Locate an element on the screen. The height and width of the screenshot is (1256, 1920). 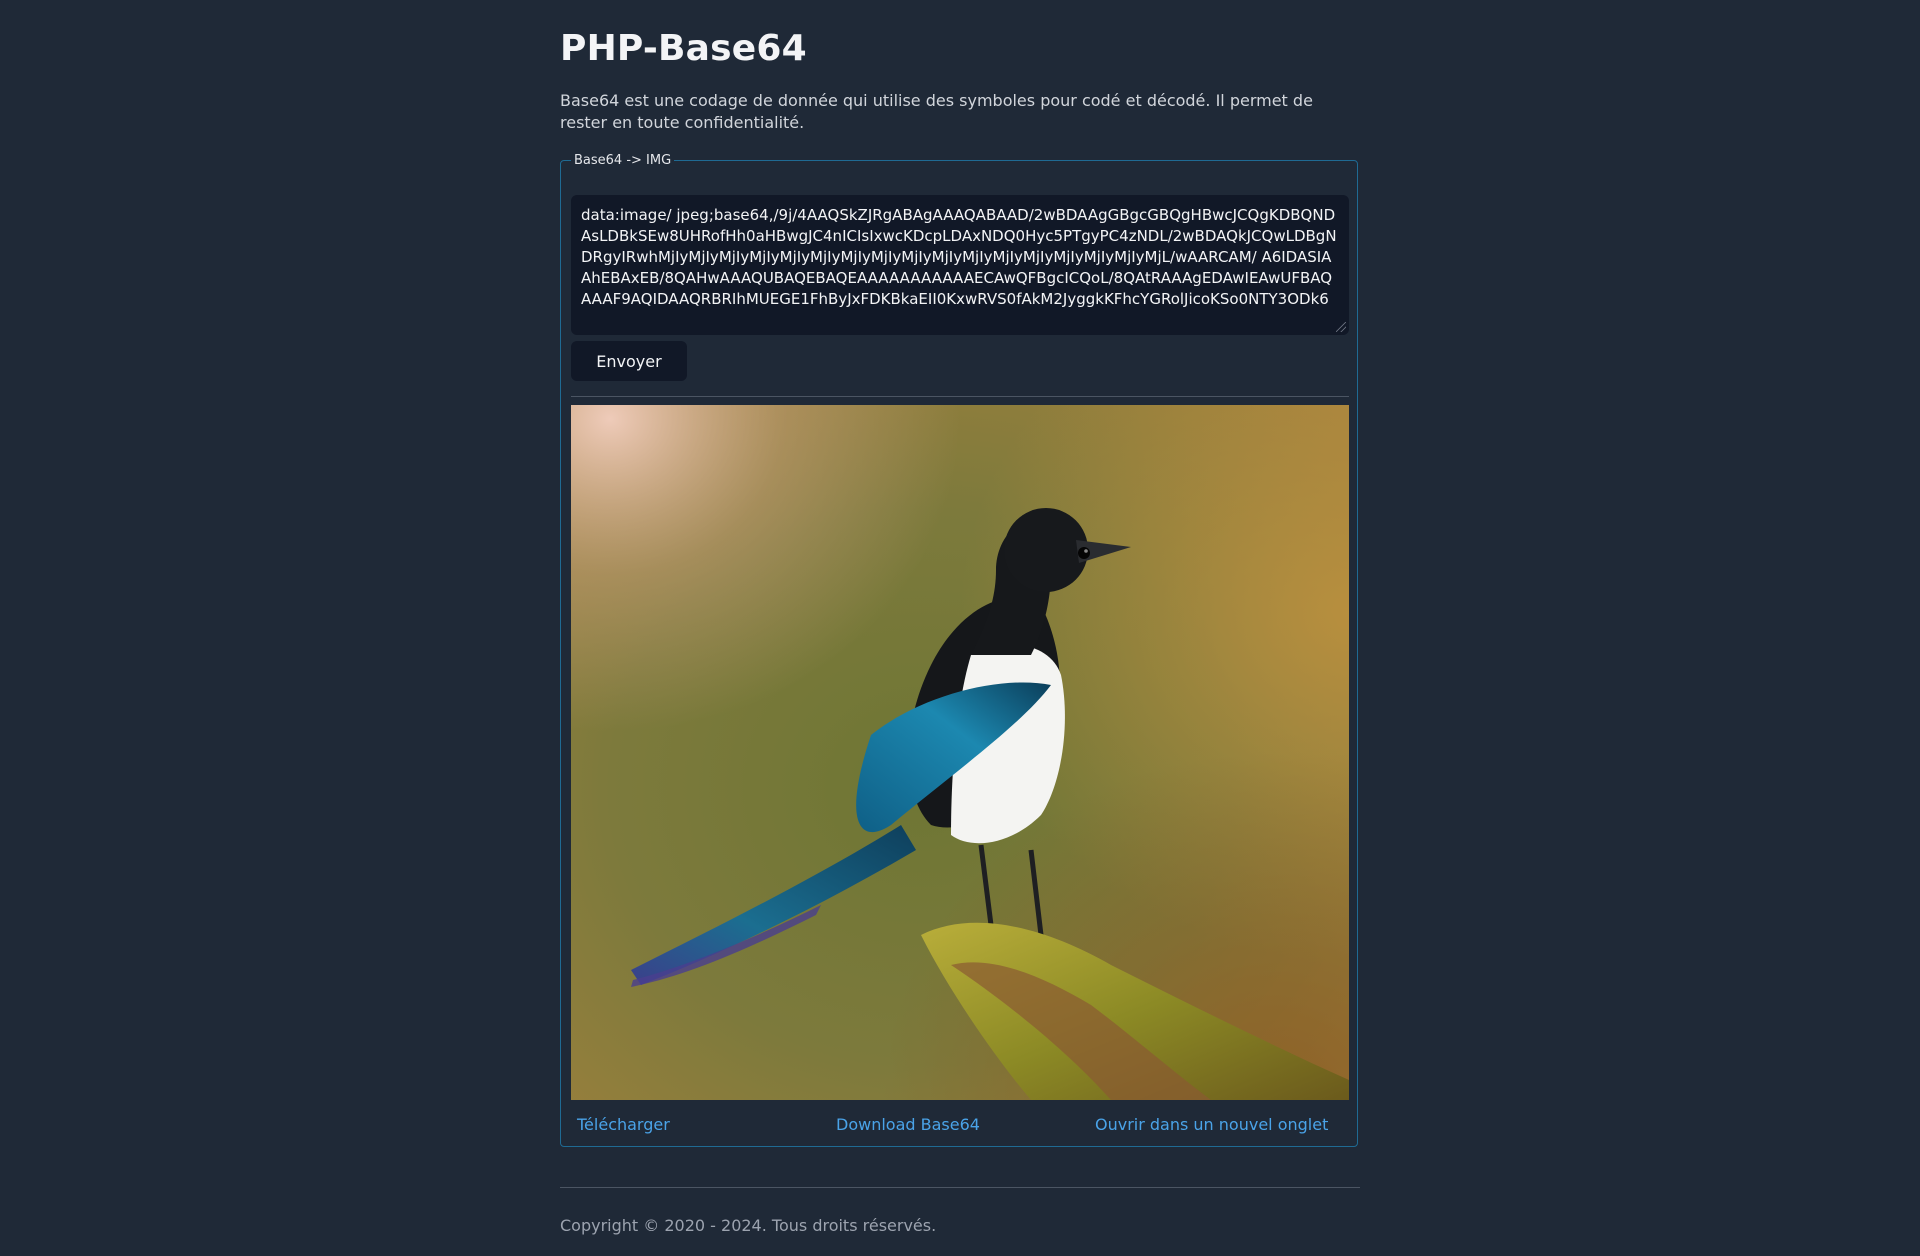
divider is located at coordinates (960, 396).